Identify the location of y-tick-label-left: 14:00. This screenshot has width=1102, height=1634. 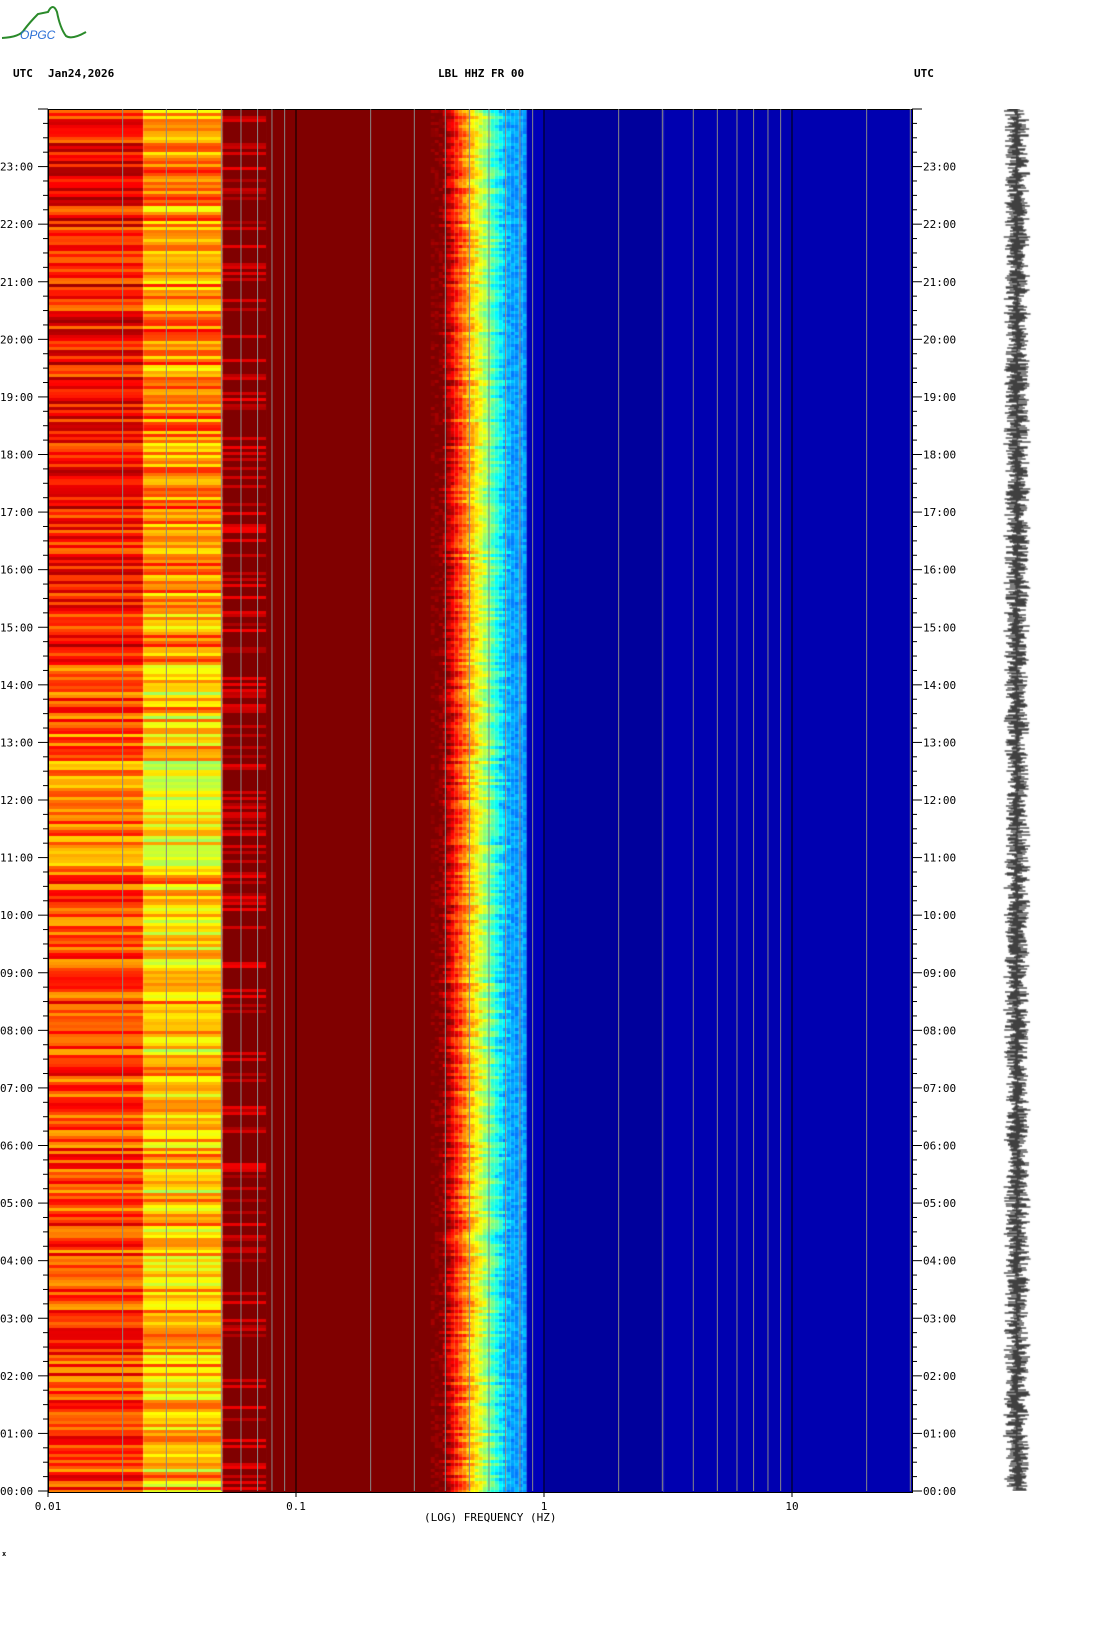
(16, 685).